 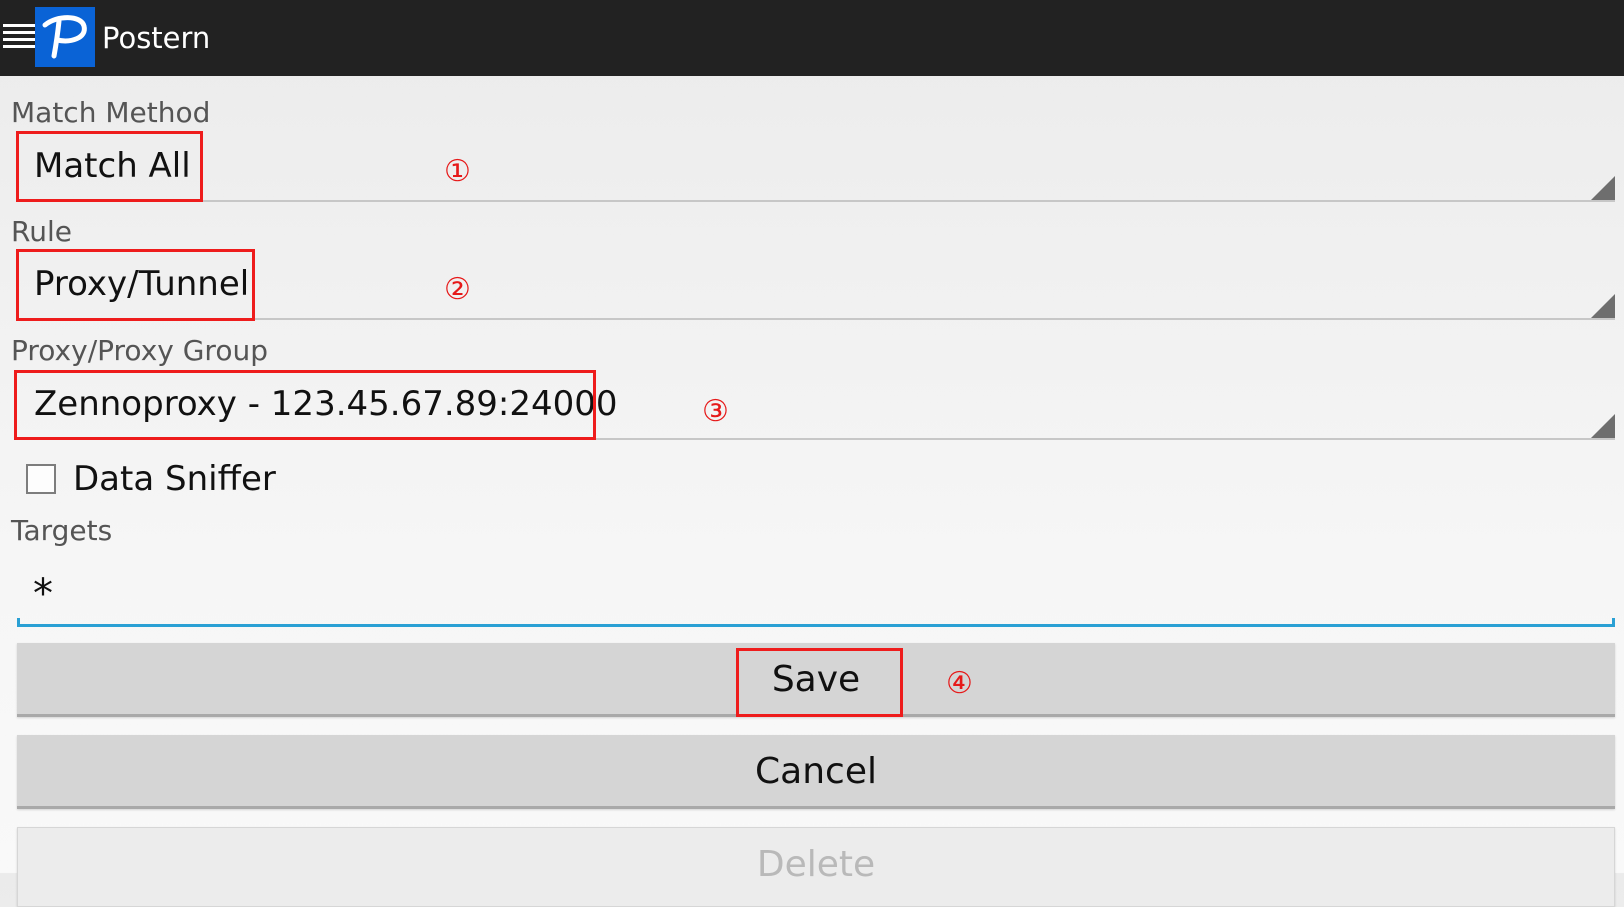 I want to click on data-sniffer-checkbox, so click(x=41, y=479).